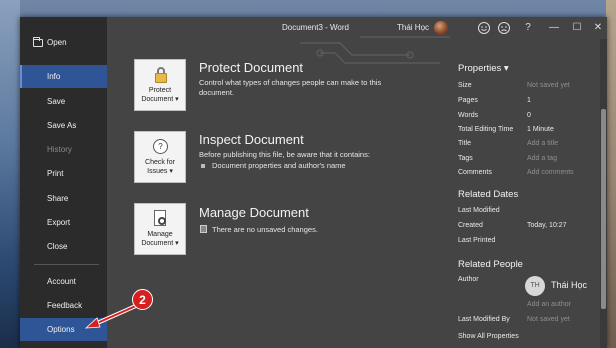 This screenshot has width=616, height=348. I want to click on prop-value: 1, so click(529, 100).